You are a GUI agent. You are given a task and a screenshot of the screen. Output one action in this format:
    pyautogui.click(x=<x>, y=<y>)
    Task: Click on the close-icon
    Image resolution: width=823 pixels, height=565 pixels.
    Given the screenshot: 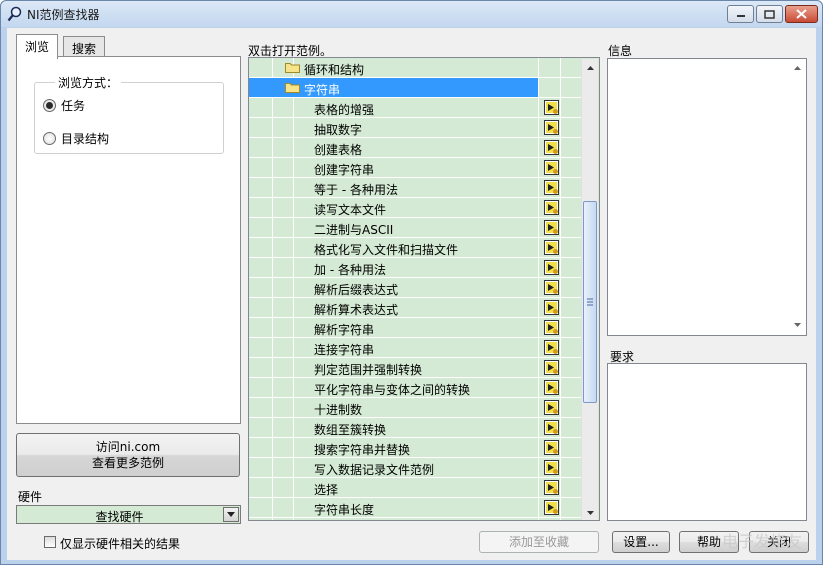 What is the action you would take?
    pyautogui.click(x=801, y=14)
    